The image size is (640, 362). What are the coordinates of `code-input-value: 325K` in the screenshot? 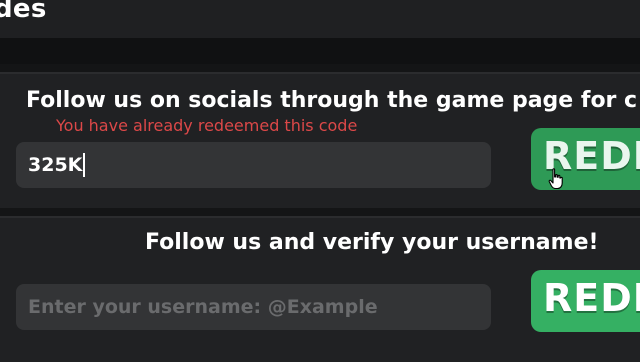 It's located at (55, 165).